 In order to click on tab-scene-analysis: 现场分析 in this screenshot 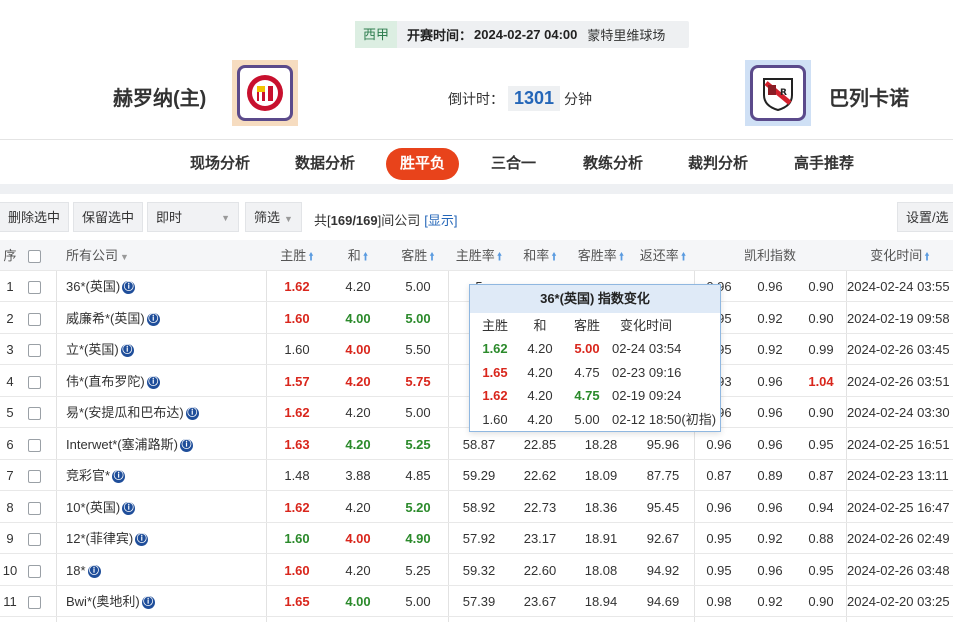, I will do `click(220, 164)`.